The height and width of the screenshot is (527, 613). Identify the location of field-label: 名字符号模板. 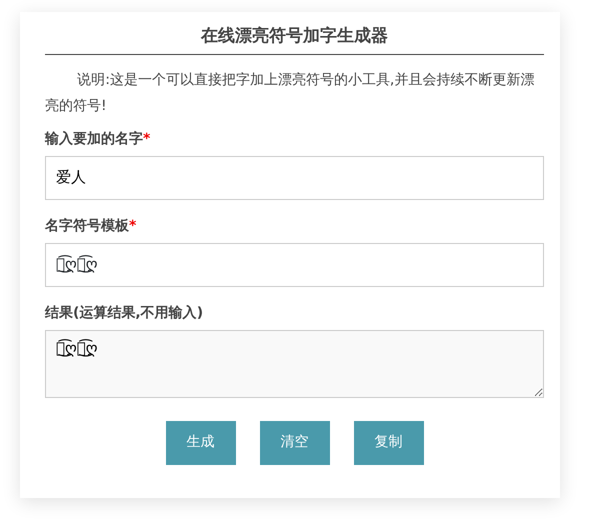
(87, 226).